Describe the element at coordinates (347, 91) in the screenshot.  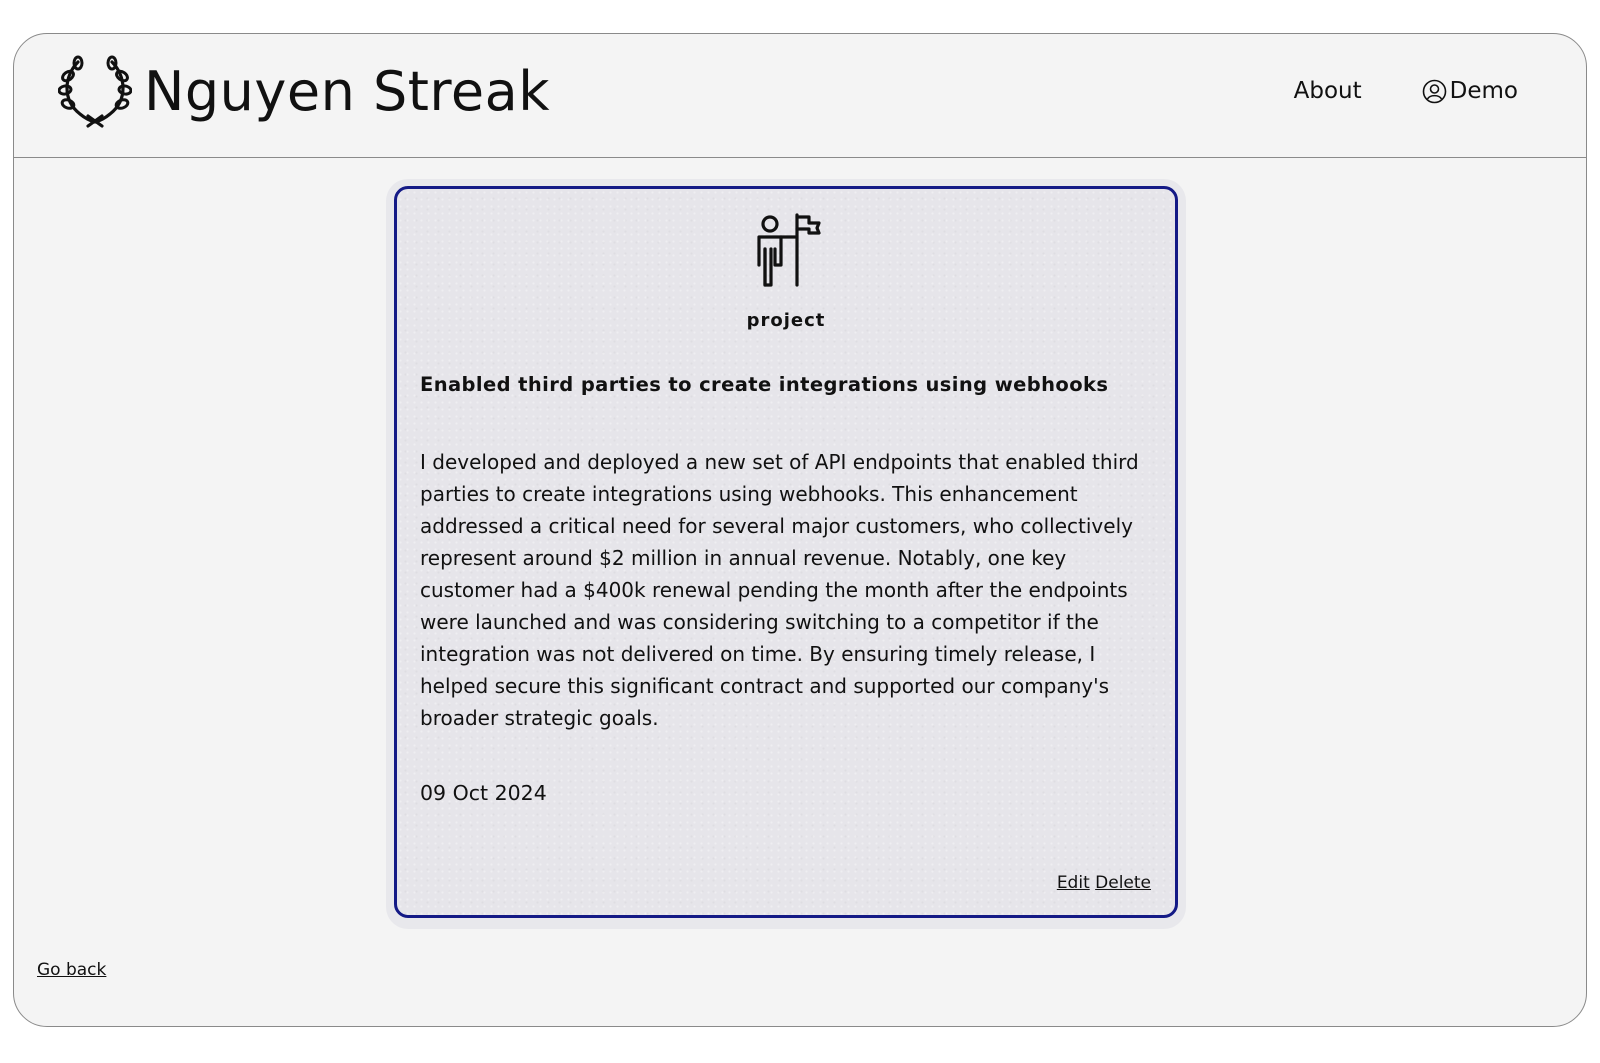
I see `brand-name: Nguyen Streak` at that location.